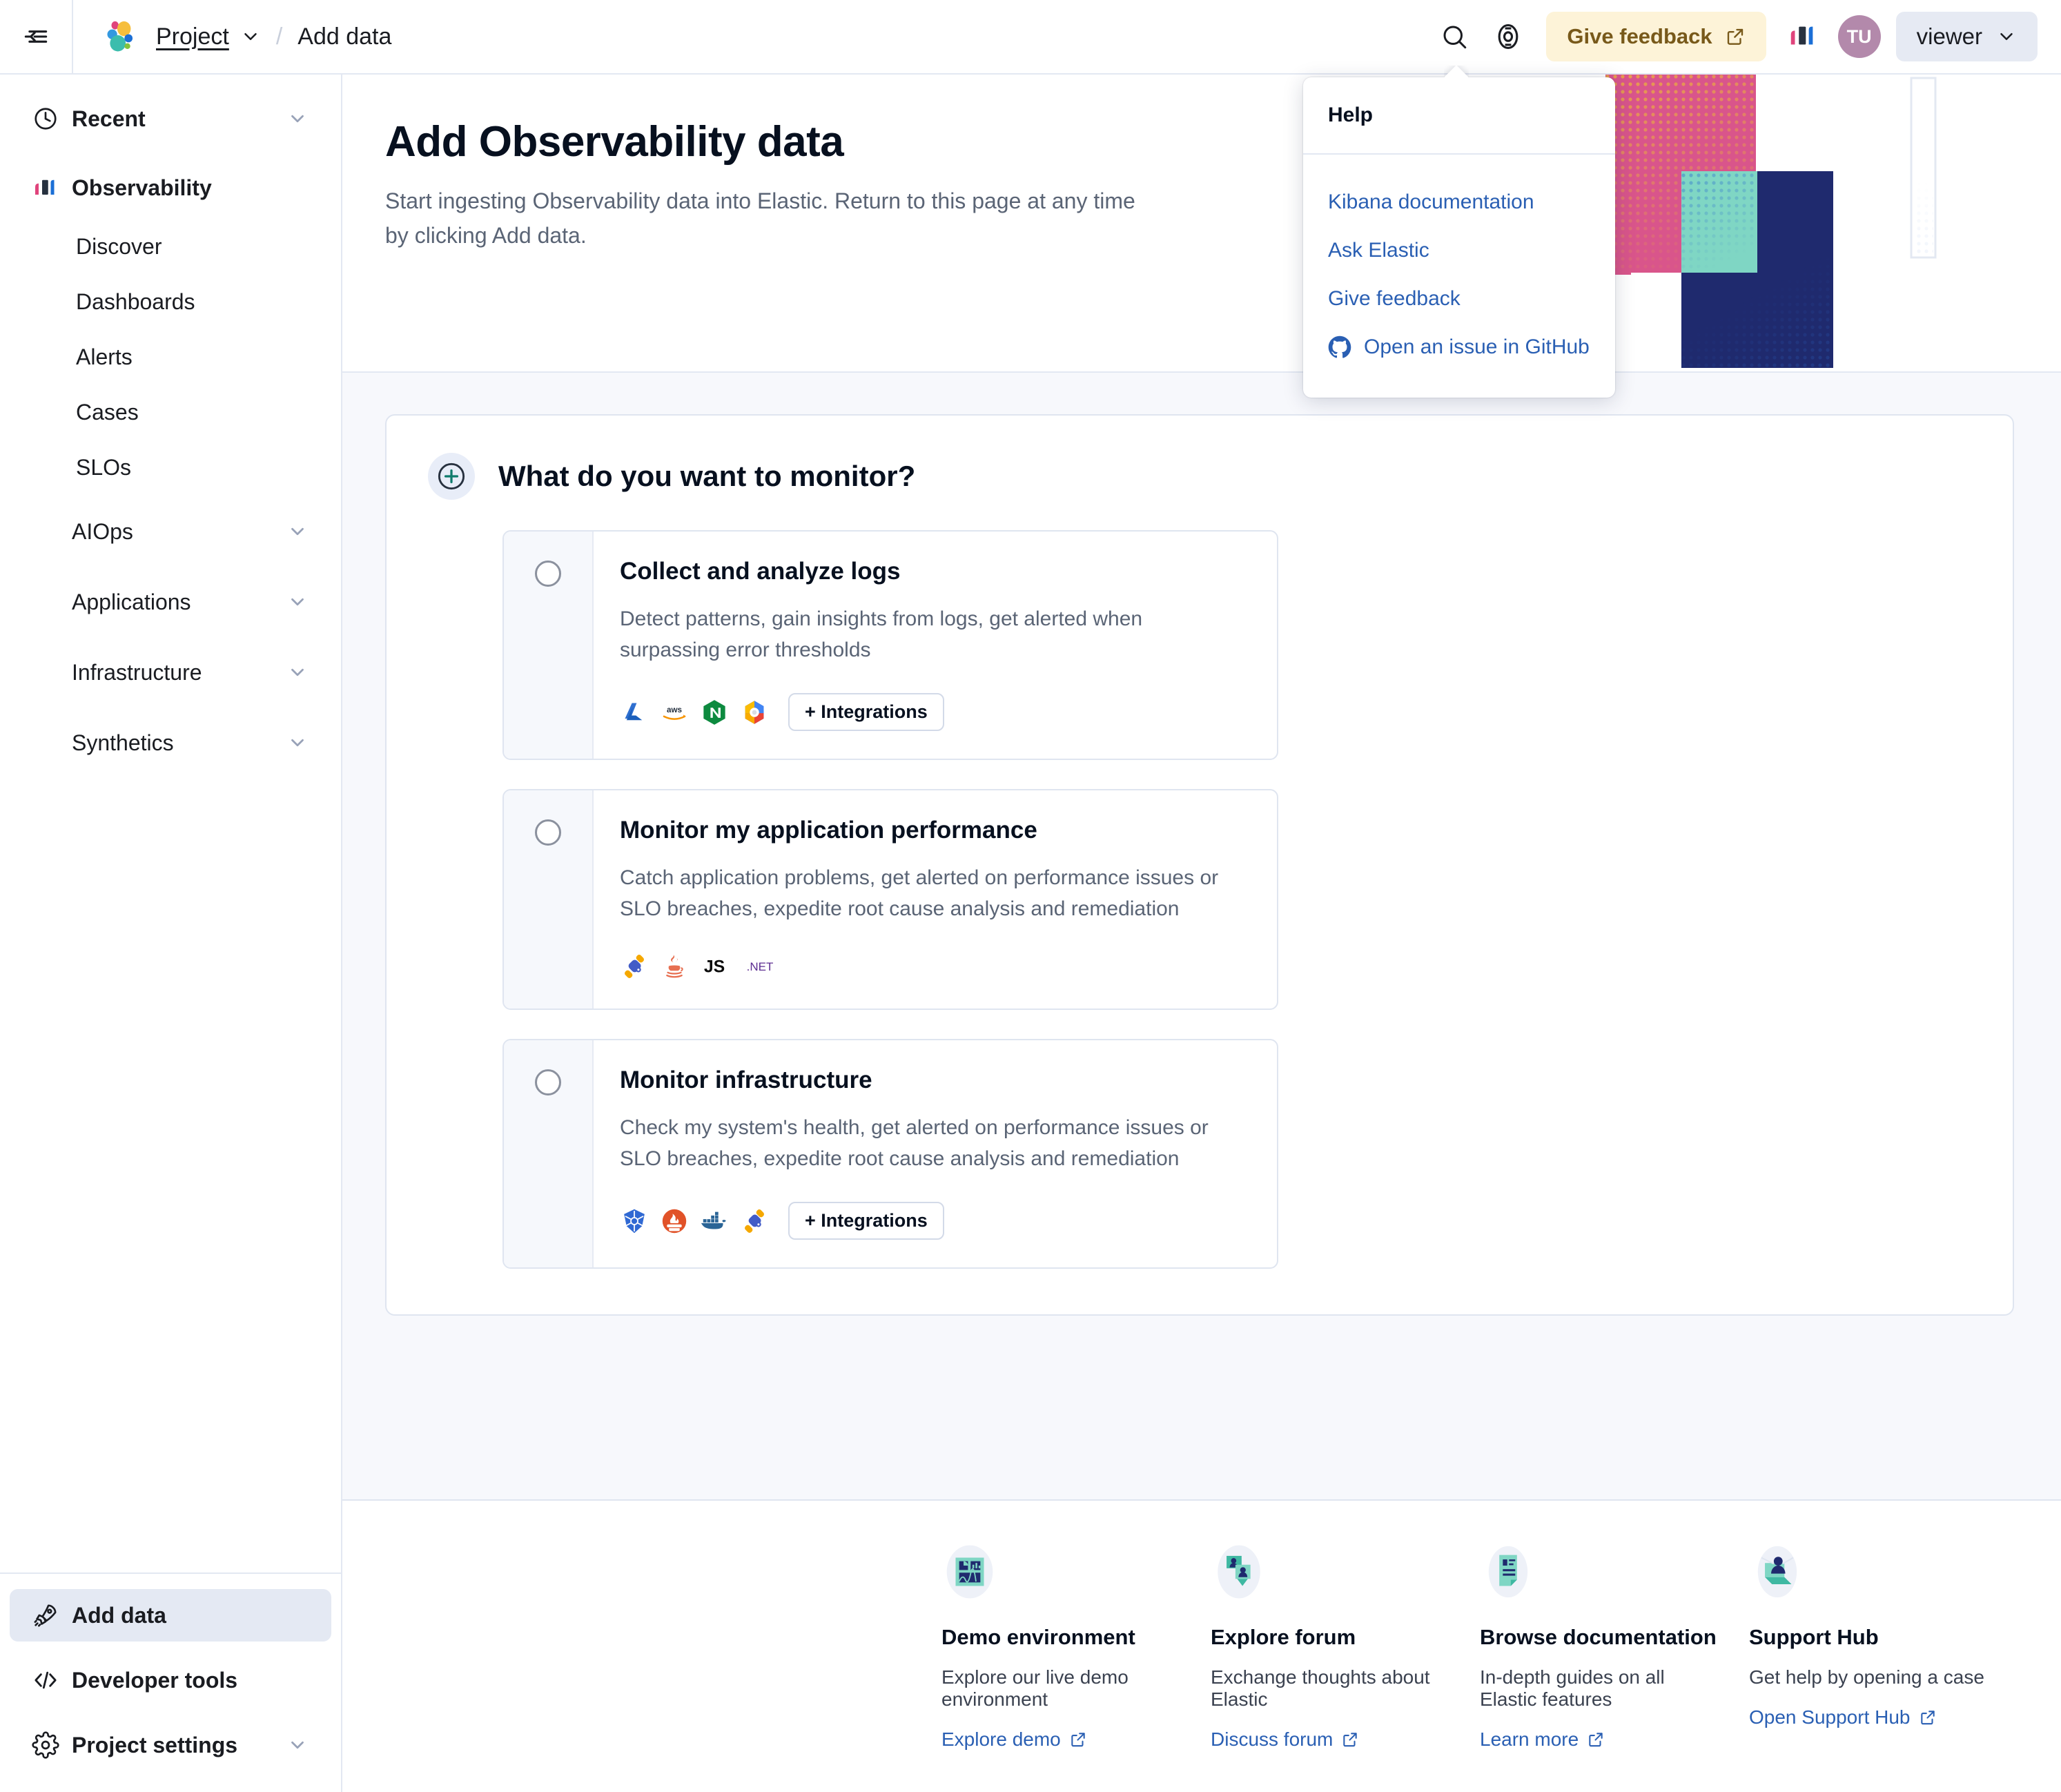 The height and width of the screenshot is (1792, 2061). What do you see at coordinates (171, 246) in the screenshot?
I see `sidebar-item-discover: Discover` at bounding box center [171, 246].